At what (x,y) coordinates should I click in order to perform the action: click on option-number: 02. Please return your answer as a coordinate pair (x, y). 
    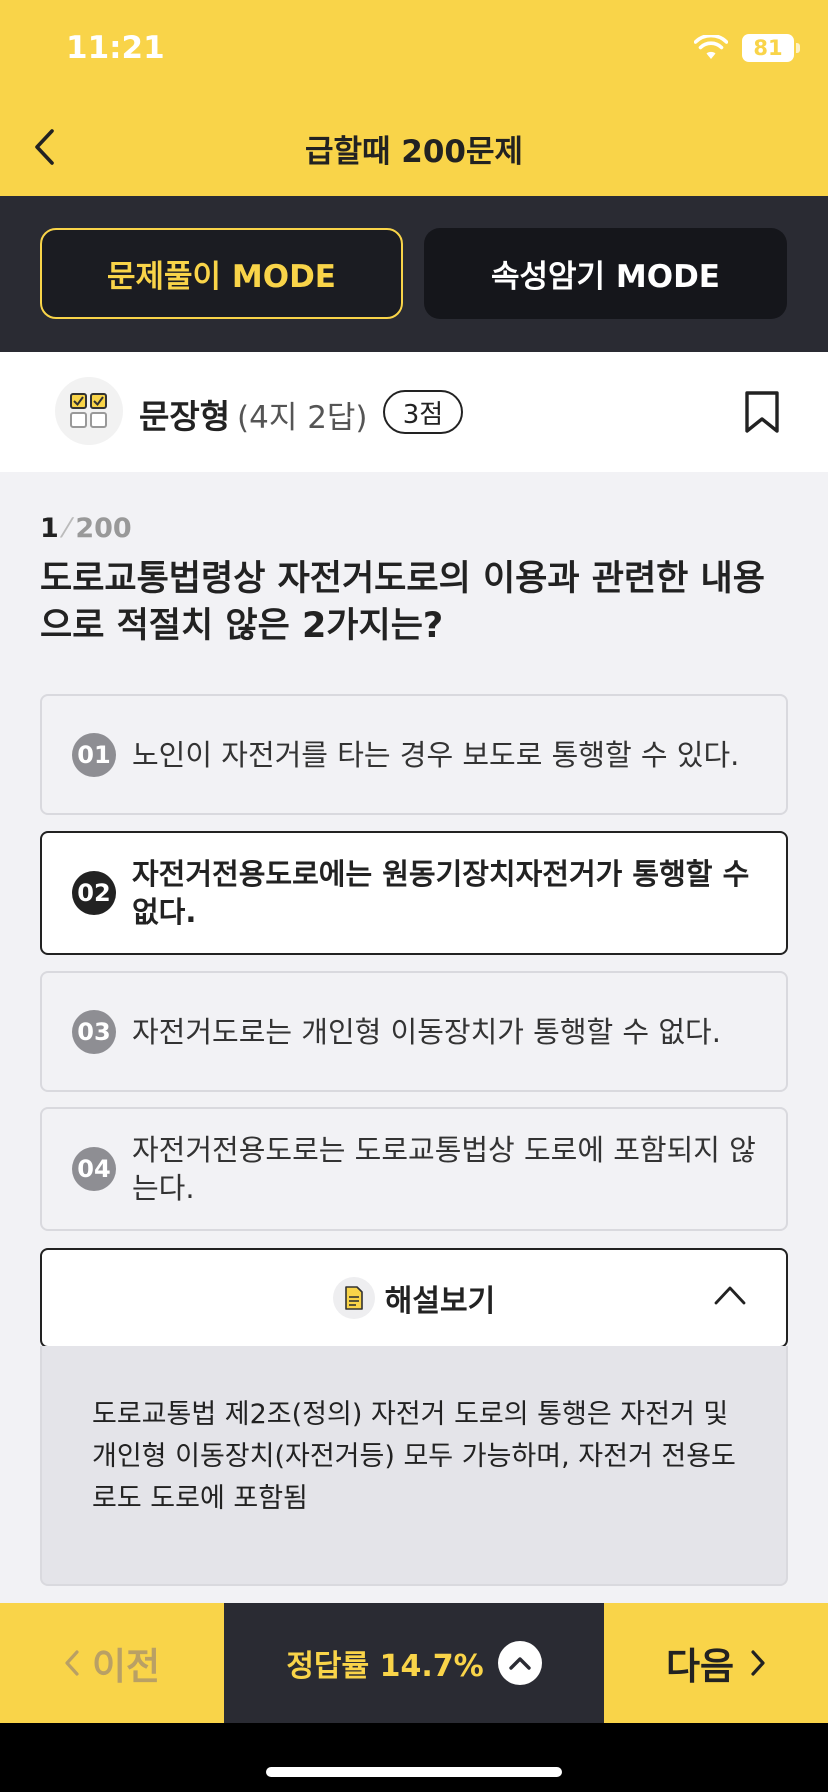
    Looking at the image, I should click on (94, 893).